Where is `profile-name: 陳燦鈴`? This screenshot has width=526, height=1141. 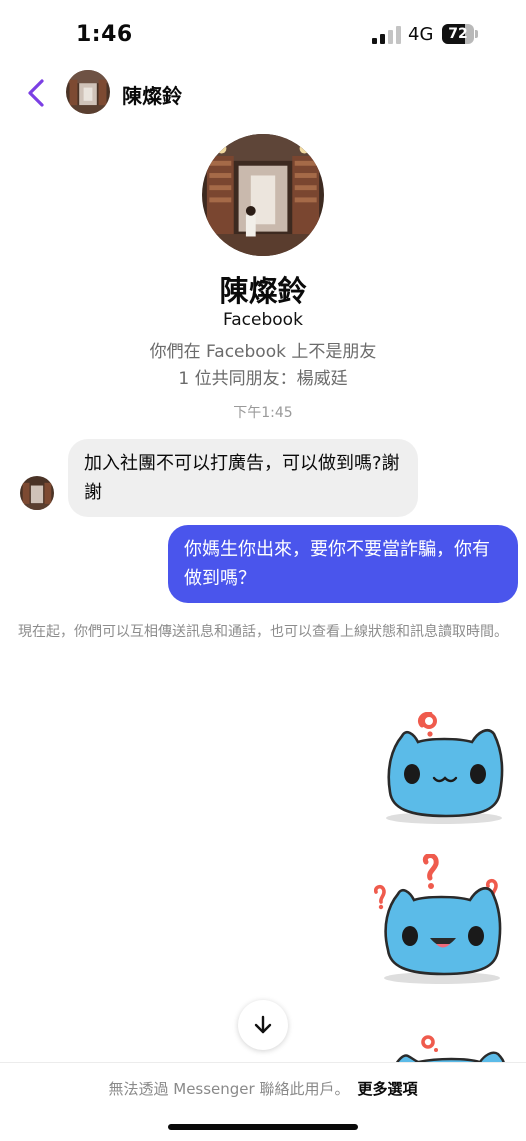 profile-name: 陳燦鈴 is located at coordinates (263, 291).